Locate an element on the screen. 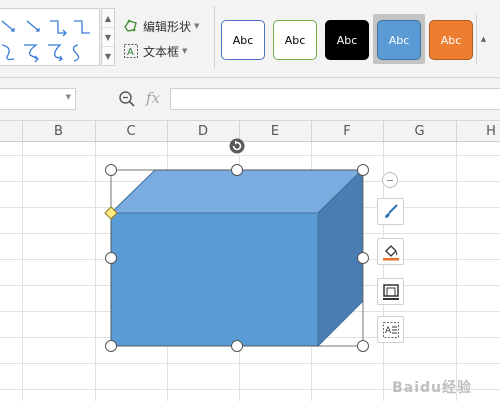 This screenshot has width=500, height=401. zoom-icon is located at coordinates (127, 99).